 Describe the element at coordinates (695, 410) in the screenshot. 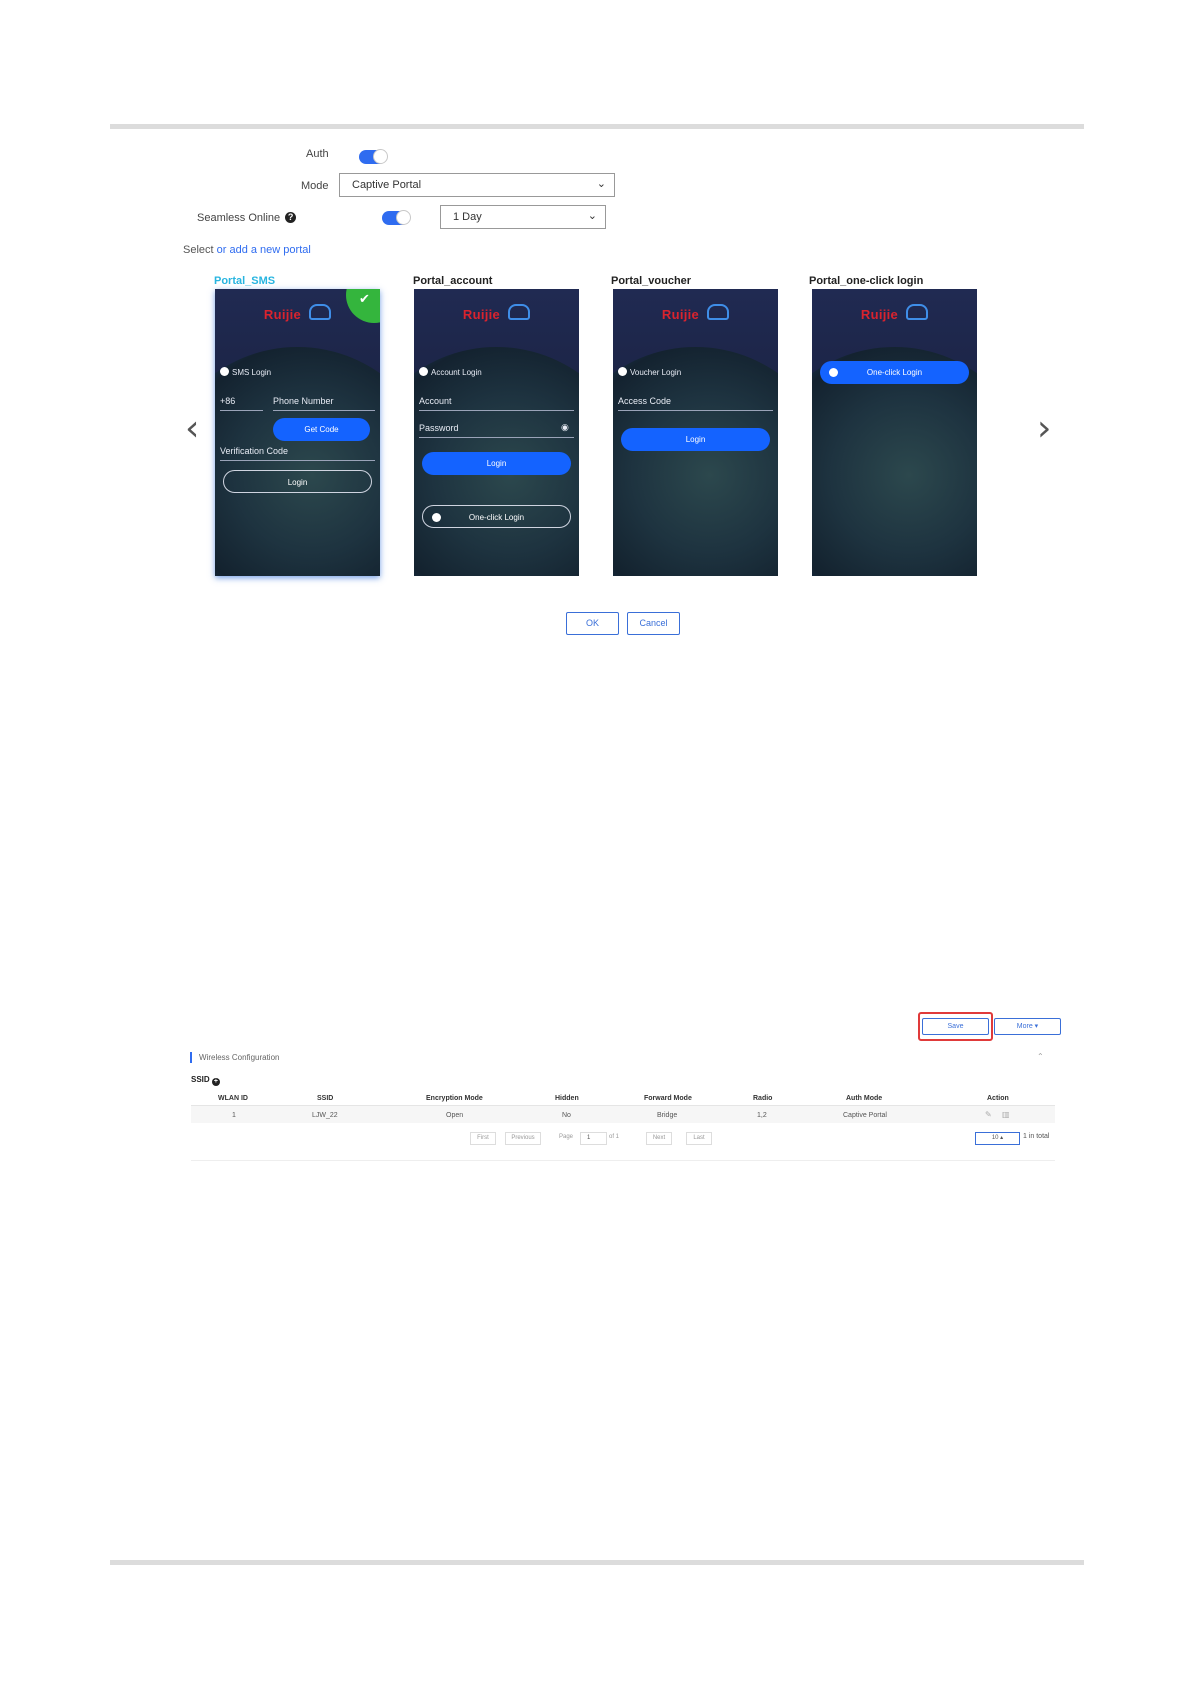

I see `access-code-underline` at that location.